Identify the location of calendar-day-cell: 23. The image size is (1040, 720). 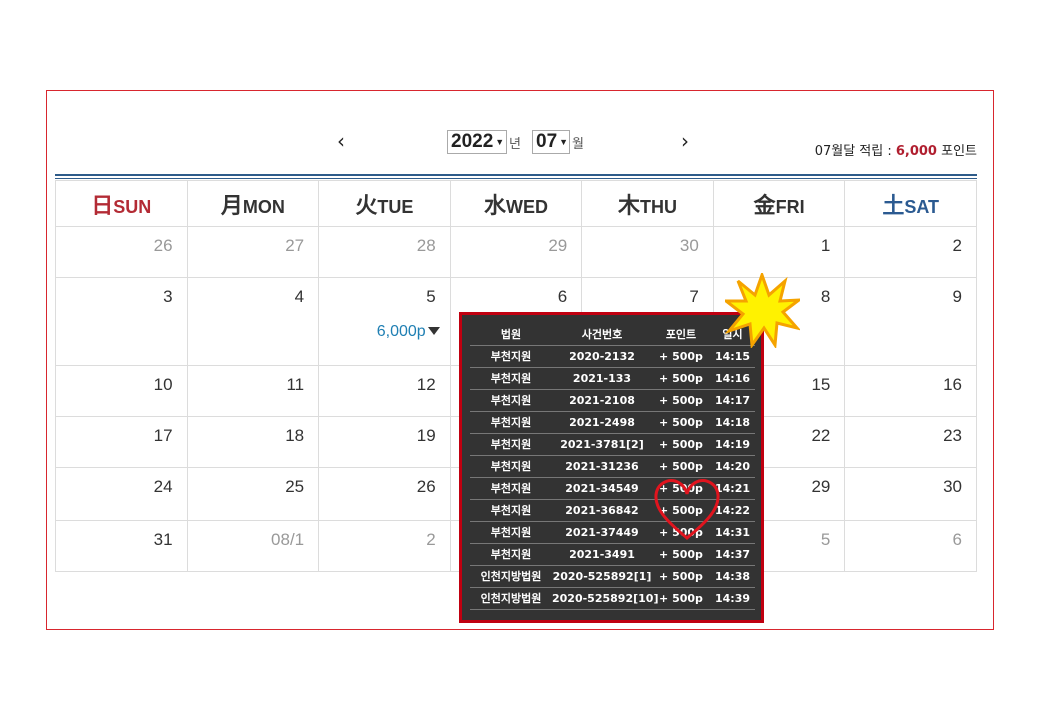
(910, 442).